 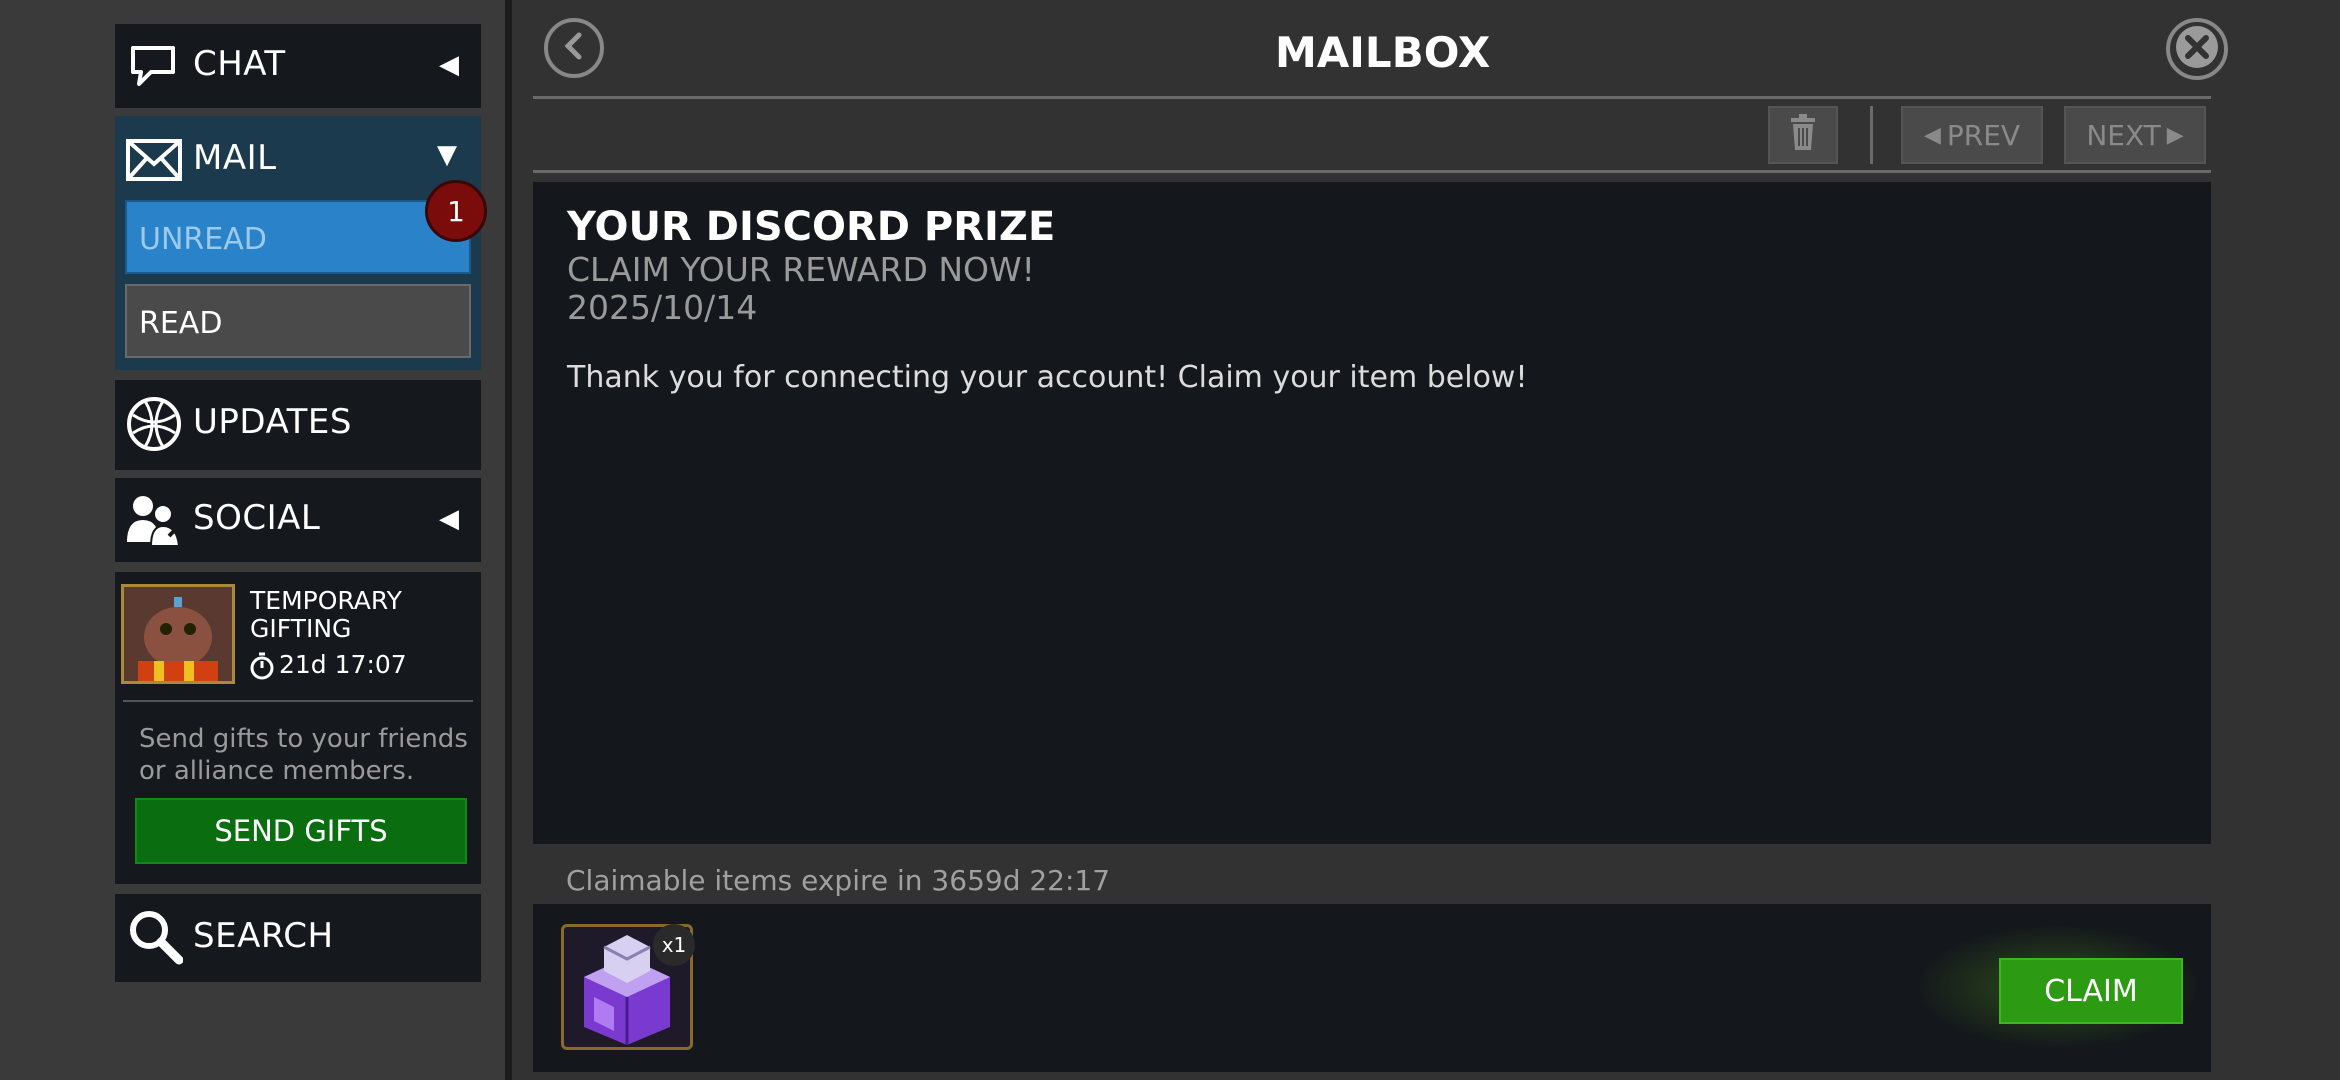 I want to click on page-title: MAILBOX, so click(x=1383, y=52).